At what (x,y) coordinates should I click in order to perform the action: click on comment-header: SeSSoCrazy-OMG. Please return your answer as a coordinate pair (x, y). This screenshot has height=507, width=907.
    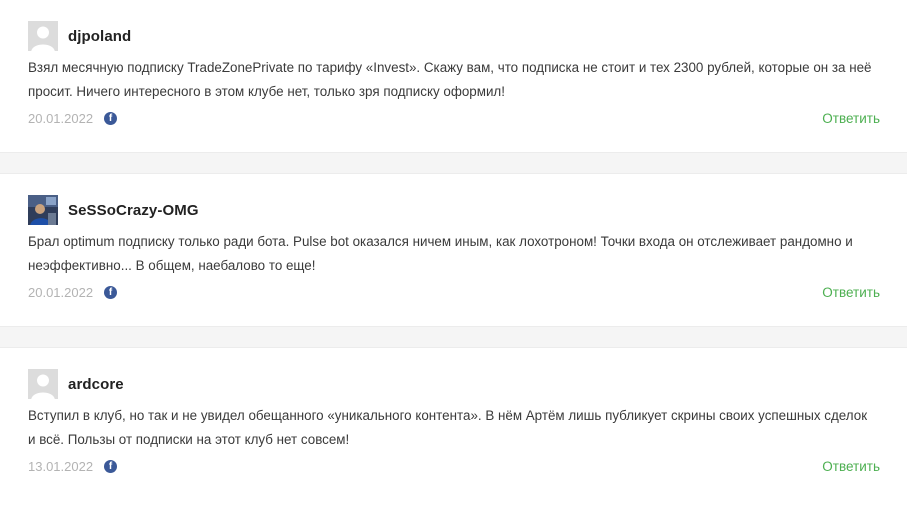
    Looking at the image, I should click on (113, 210).